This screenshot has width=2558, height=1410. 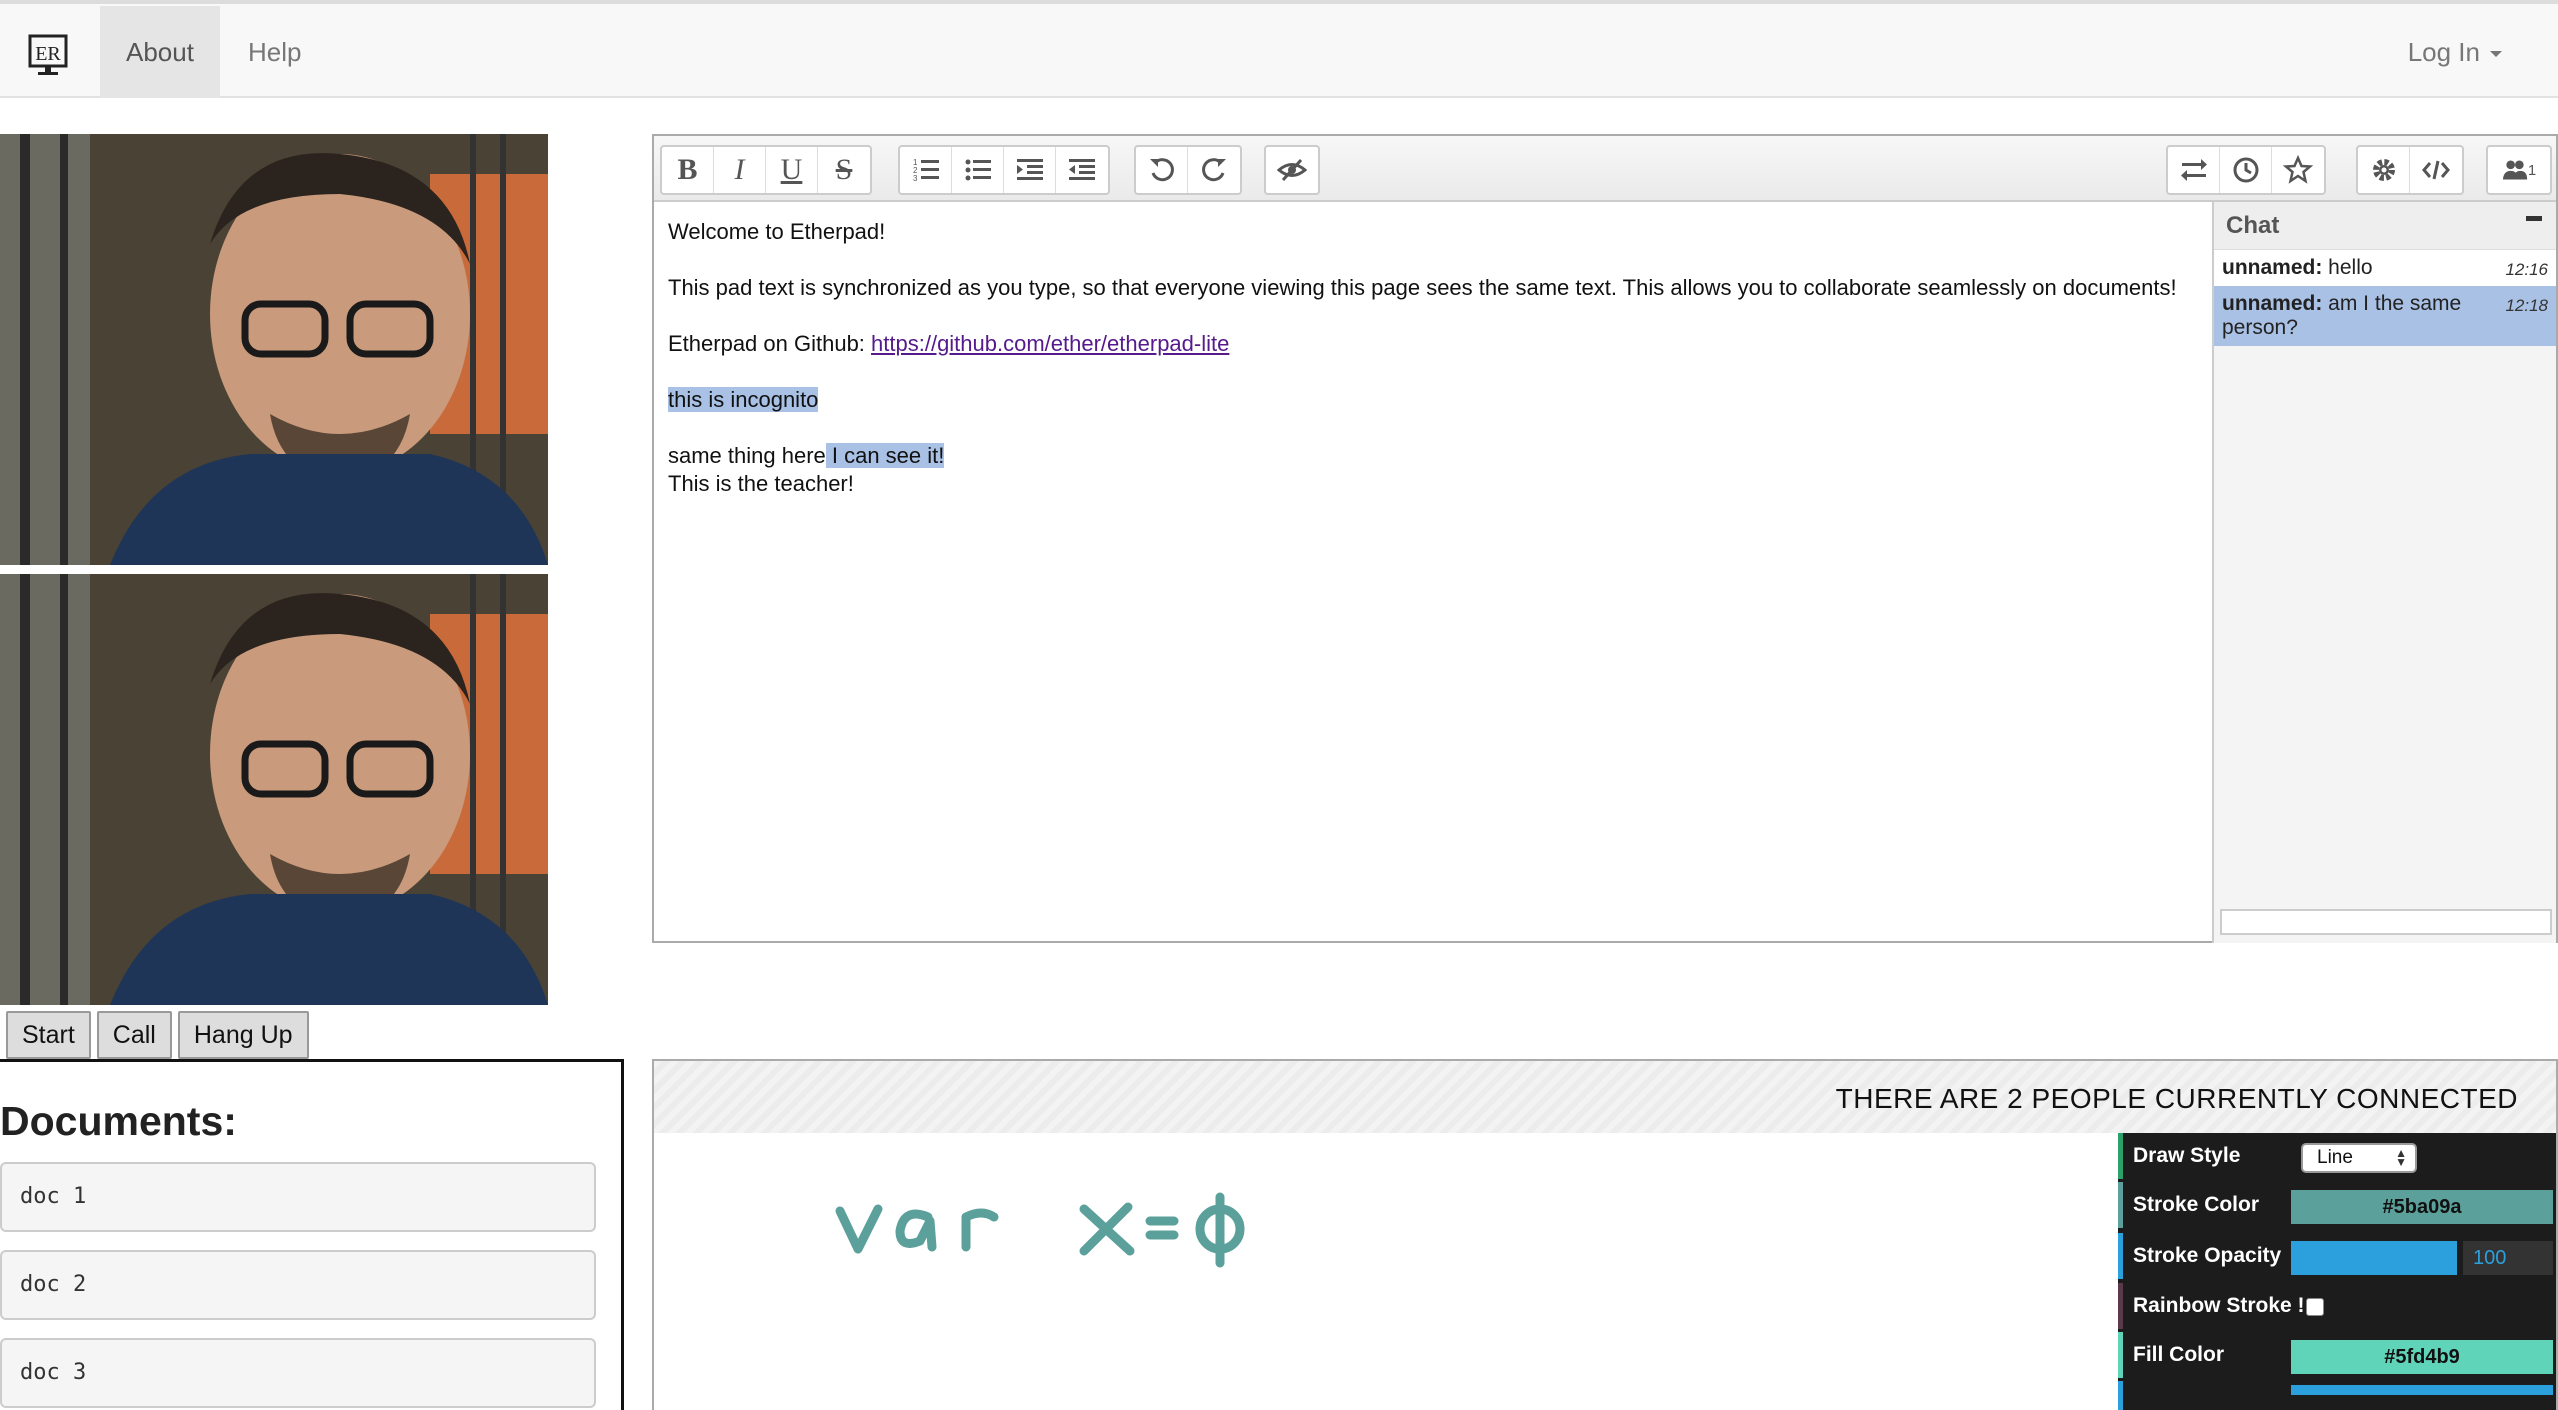 What do you see at coordinates (2496, 54) in the screenshot?
I see `caret-down-icon` at bounding box center [2496, 54].